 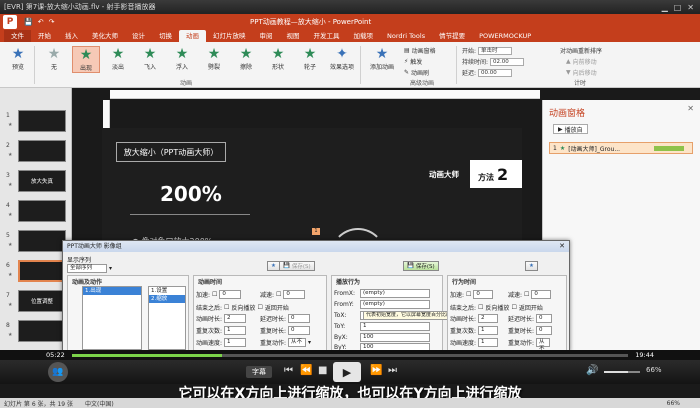 I want to click on maximize-icon: □, so click(x=678, y=7).